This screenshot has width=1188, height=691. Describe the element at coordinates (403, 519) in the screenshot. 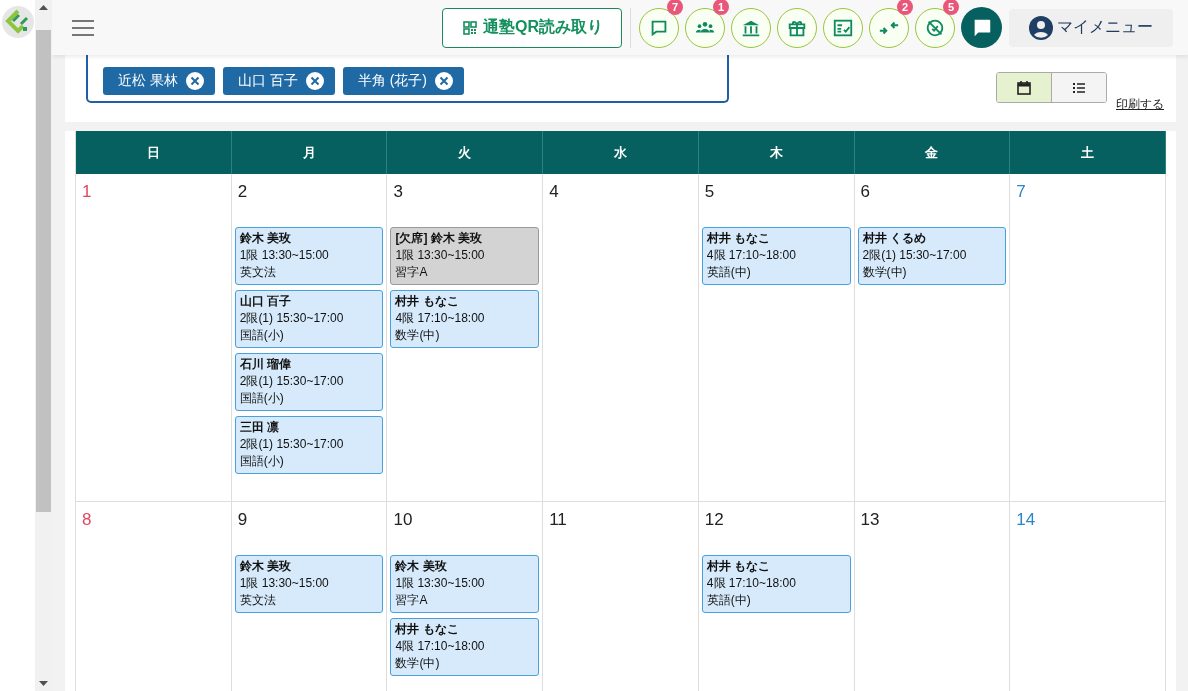

I see `day-number: 10` at that location.